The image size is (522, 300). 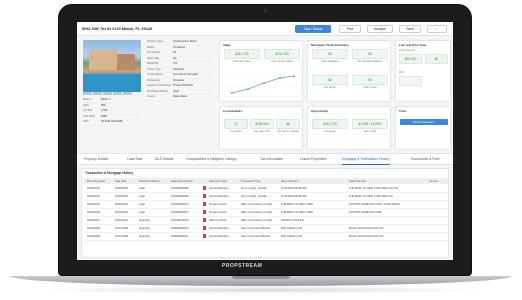 I want to click on tools-card-title: Tools, so click(x=403, y=111).